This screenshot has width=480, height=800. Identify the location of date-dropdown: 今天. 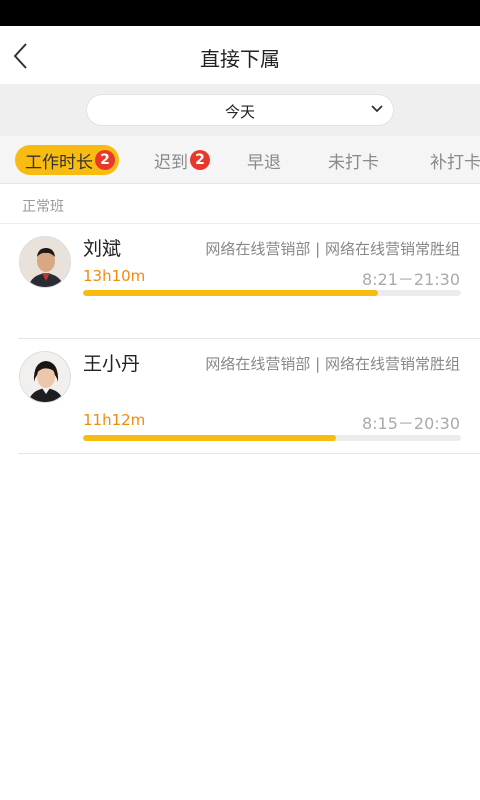
(240, 110).